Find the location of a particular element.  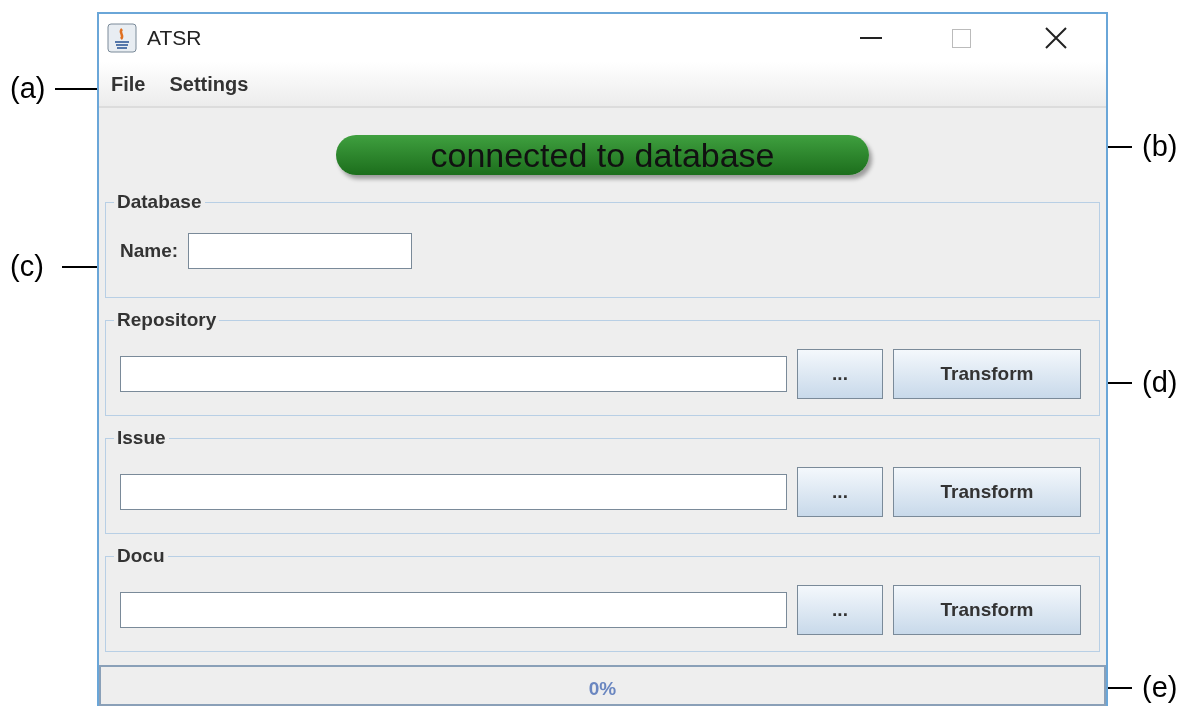

minimize-icon is located at coordinates (871, 38).